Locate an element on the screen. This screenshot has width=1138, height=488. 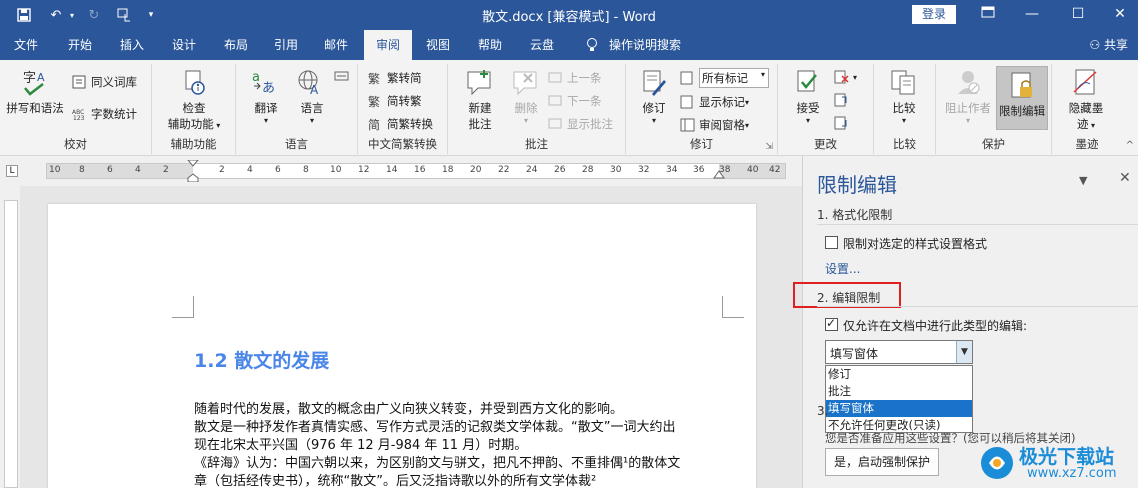
compare-label: 比较 is located at coordinates (904, 108).